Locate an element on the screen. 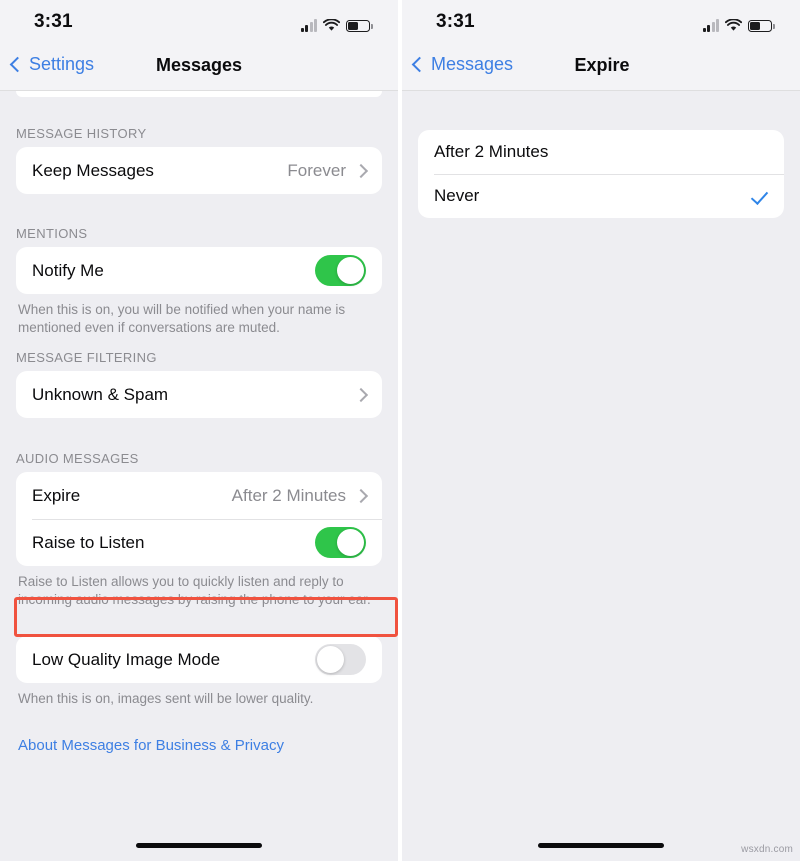 Image resolution: width=800 pixels, height=861 pixels. toggle-notify-me is located at coordinates (340, 270).